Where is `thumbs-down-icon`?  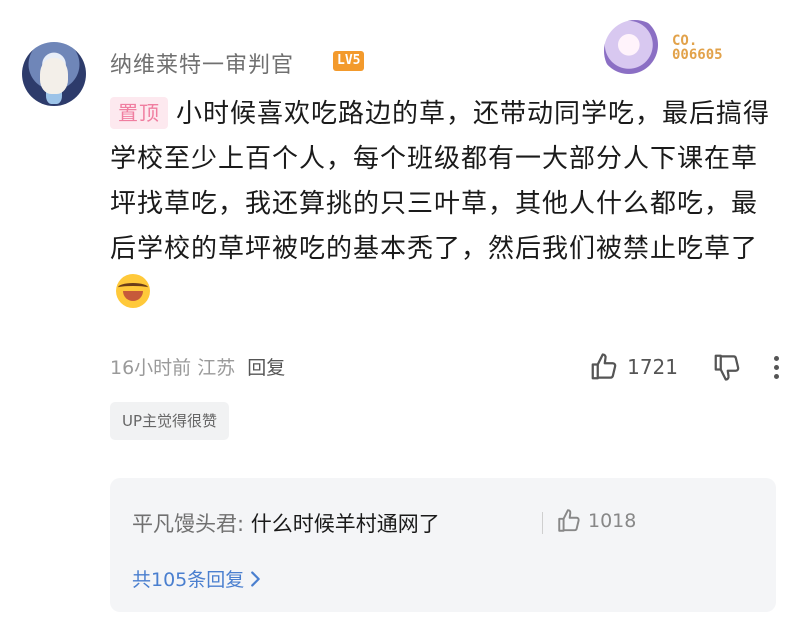
thumbs-down-icon is located at coordinates (727, 367).